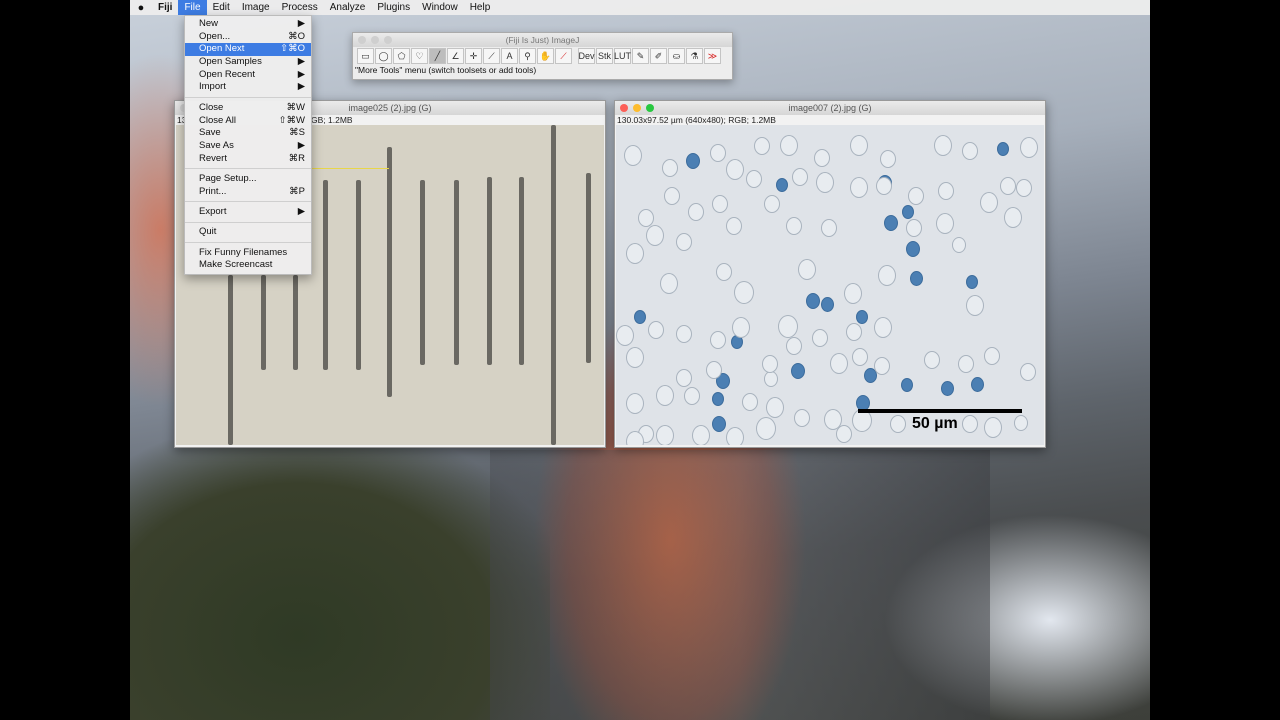 Image resolution: width=1280 pixels, height=720 pixels. I want to click on pencil-icon: ✎, so click(640, 55).